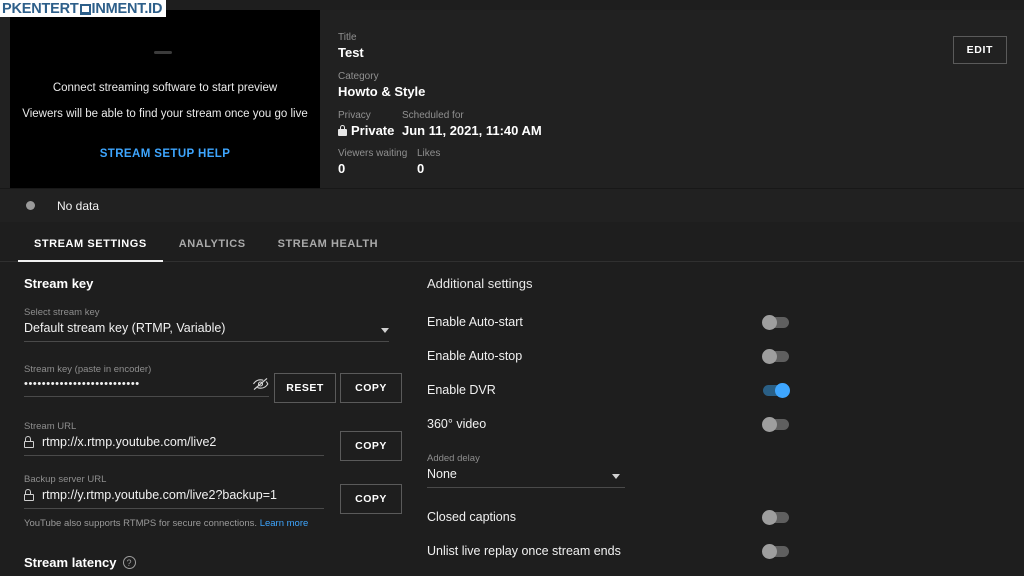  I want to click on tab-stream-health: STREAM HEALTH, so click(328, 249).